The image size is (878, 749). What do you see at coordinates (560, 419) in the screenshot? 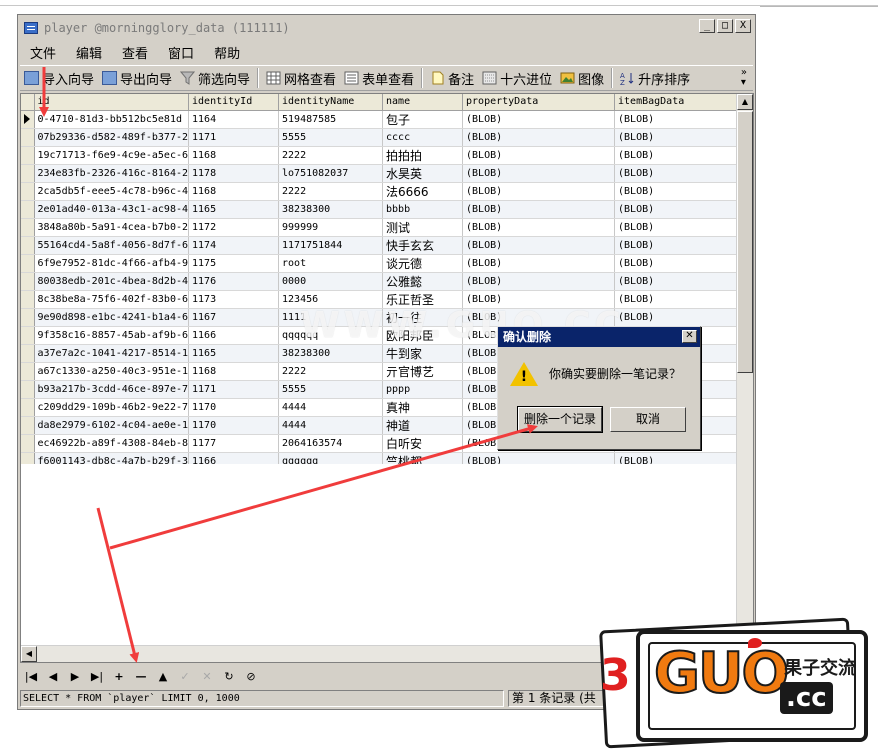
I see `confirm-delete-button: 删除一个记录` at bounding box center [560, 419].